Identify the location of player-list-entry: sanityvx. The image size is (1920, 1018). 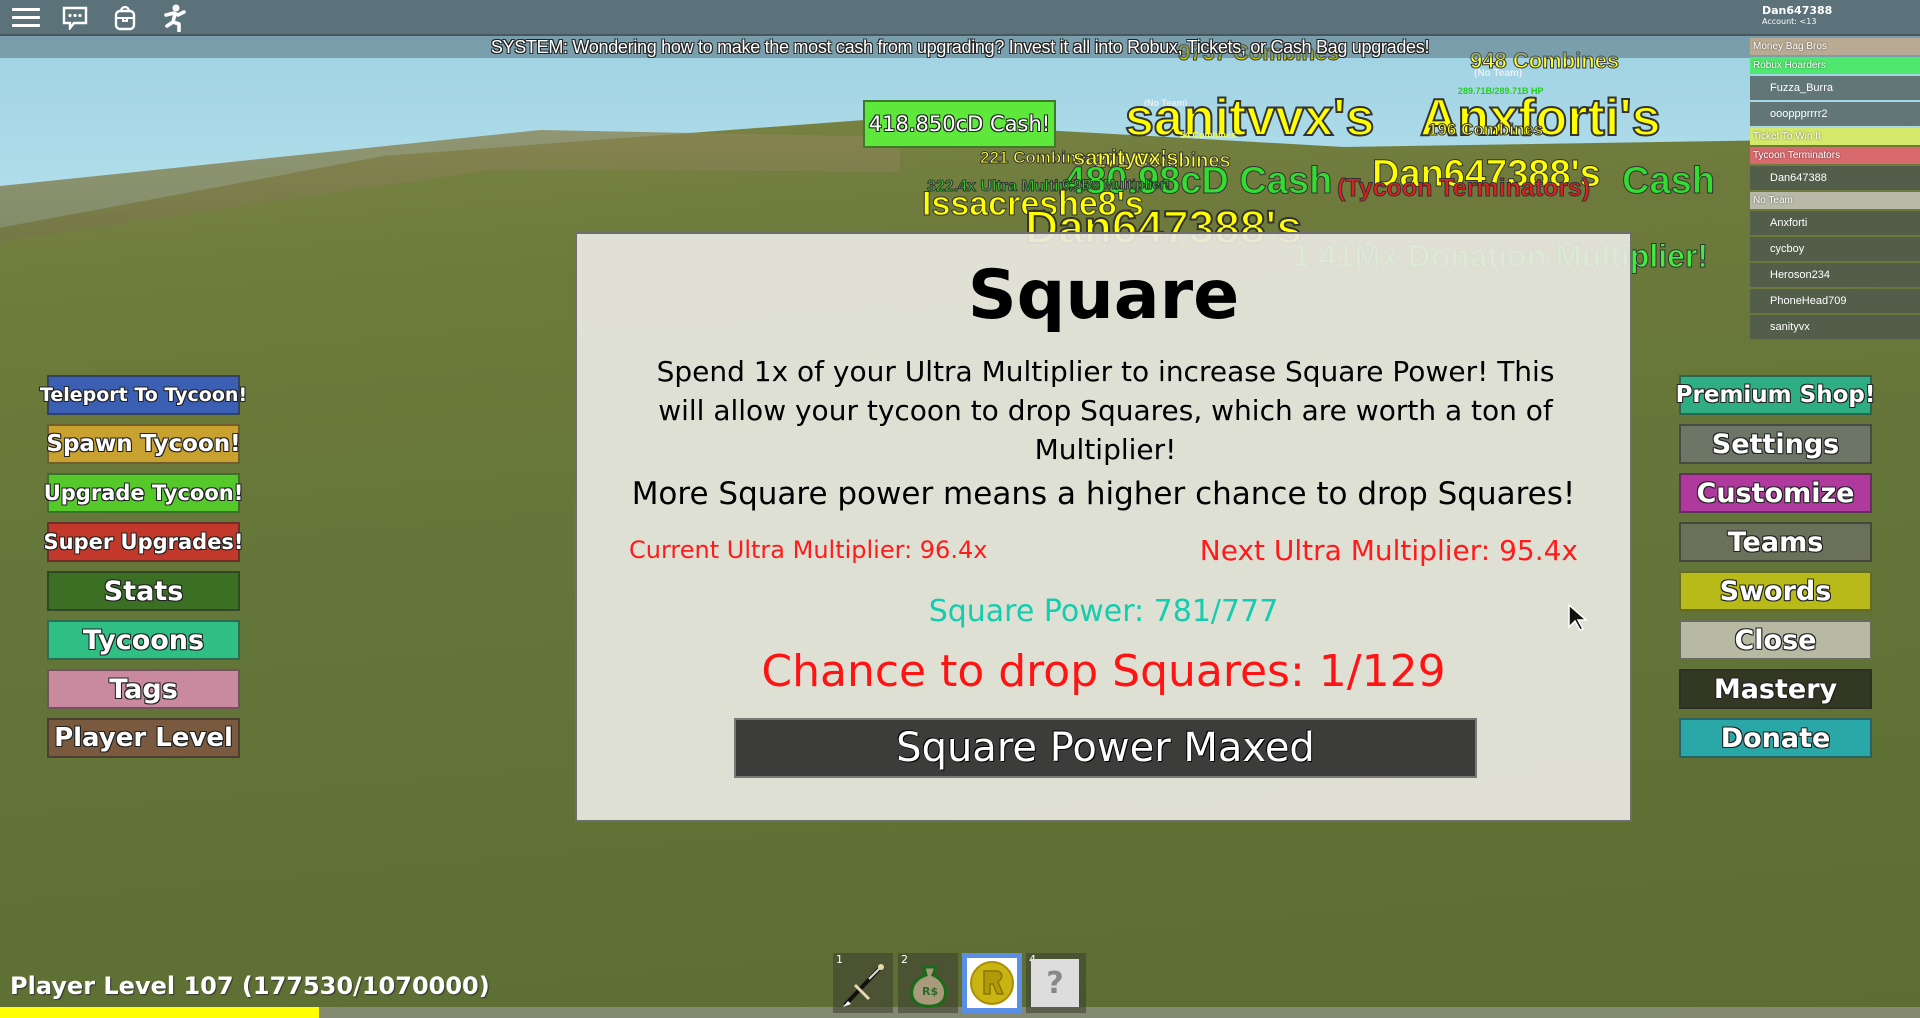
(1835, 327).